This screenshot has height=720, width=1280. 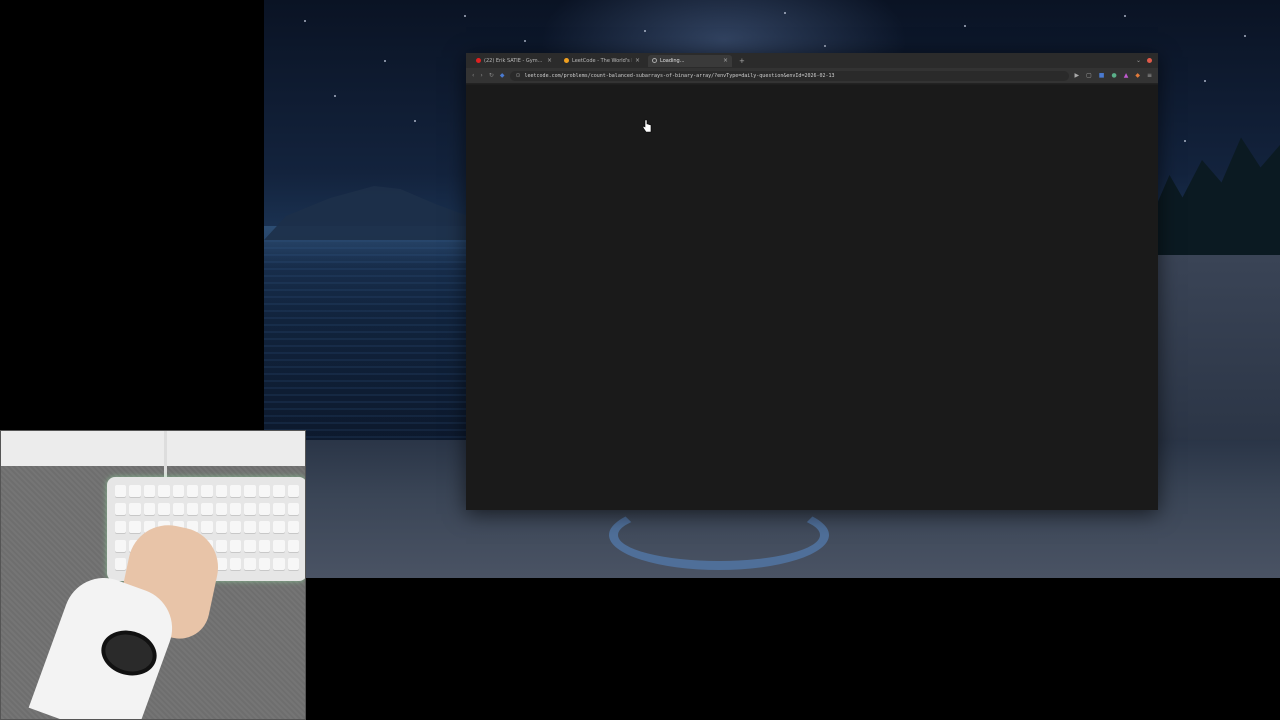 I want to click on profile-icon: ●, so click(x=1113, y=75).